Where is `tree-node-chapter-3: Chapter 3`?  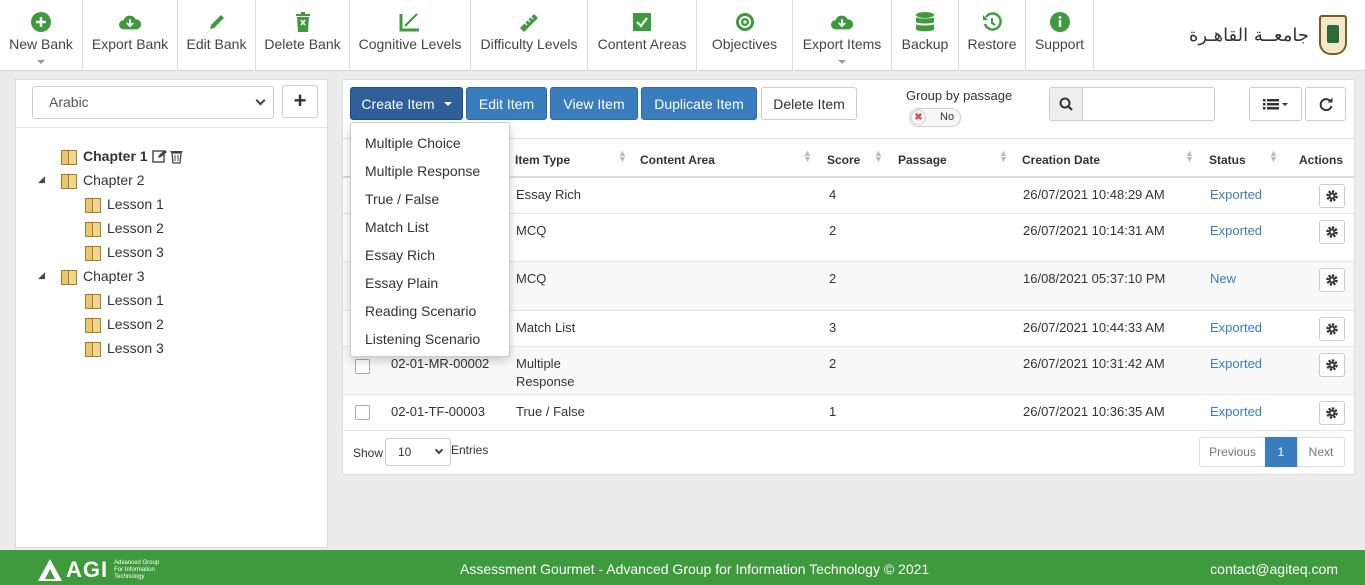 tree-node-chapter-3: Chapter 3 is located at coordinates (102, 276).